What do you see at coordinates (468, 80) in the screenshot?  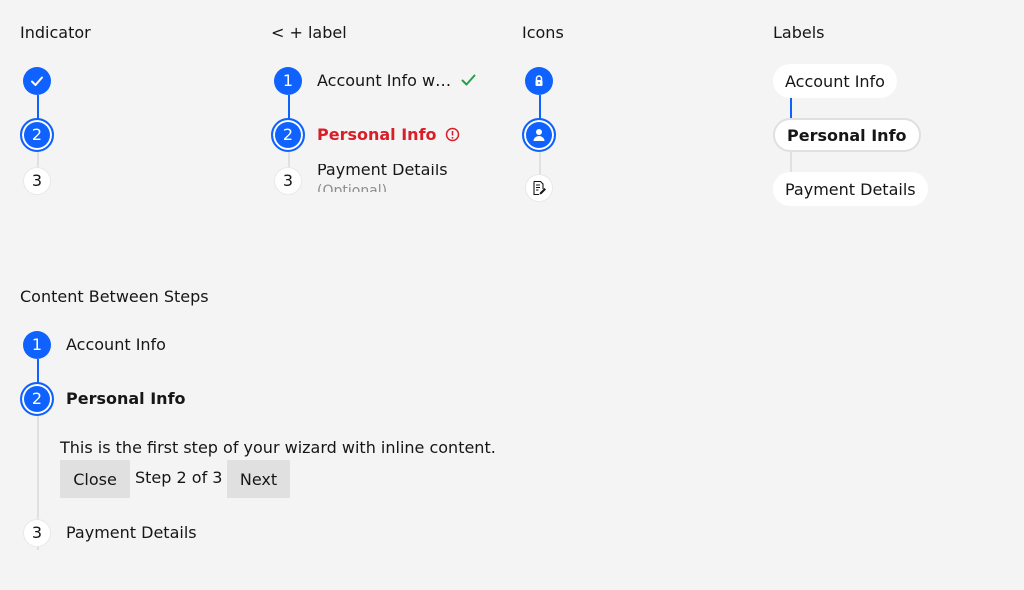 I see `check-icon` at bounding box center [468, 80].